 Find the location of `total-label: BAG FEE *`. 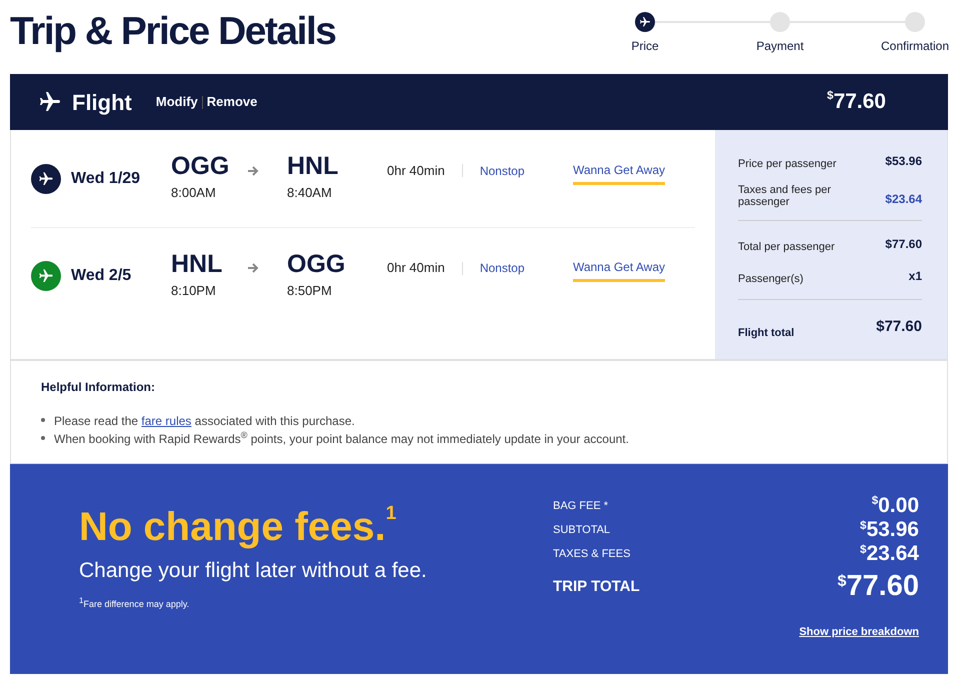

total-label: BAG FEE * is located at coordinates (580, 506).